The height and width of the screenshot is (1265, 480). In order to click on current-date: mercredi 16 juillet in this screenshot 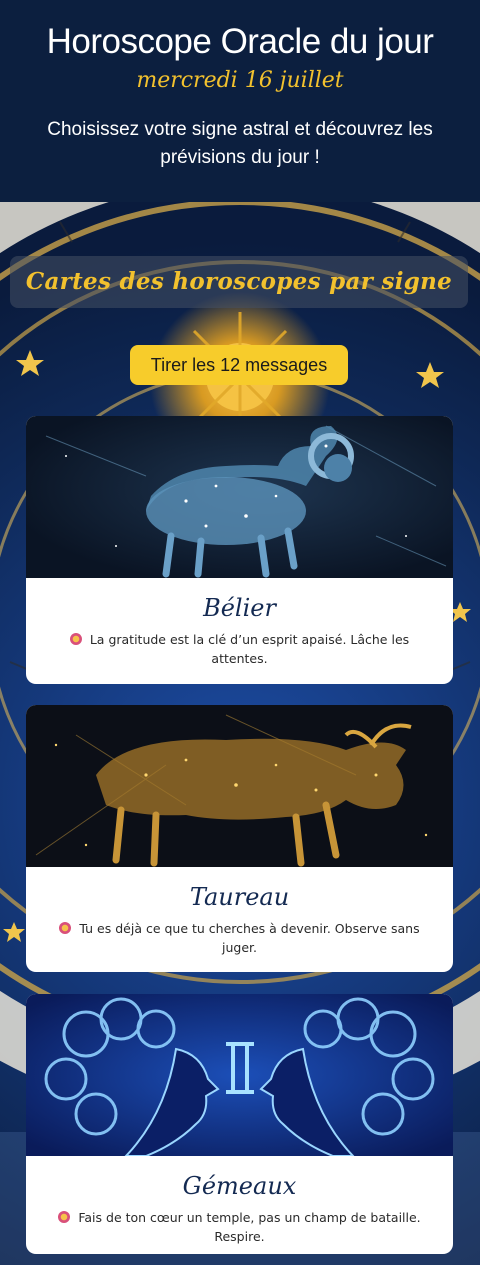, I will do `click(240, 80)`.